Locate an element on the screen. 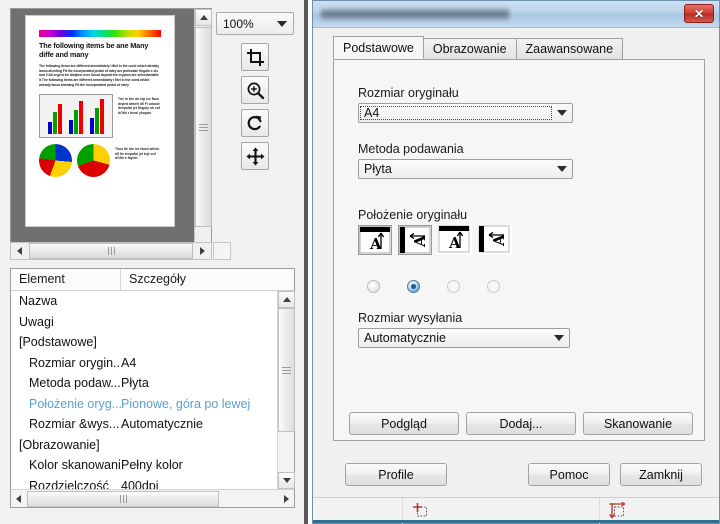  row-details-cell: Płyta is located at coordinates (135, 383).